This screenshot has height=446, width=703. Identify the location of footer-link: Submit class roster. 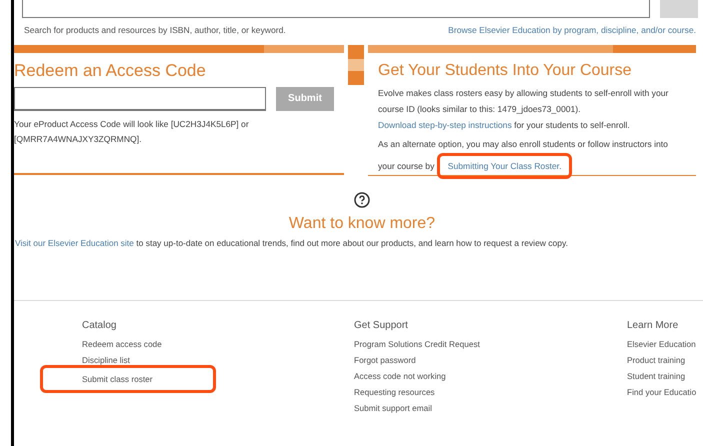
(117, 378).